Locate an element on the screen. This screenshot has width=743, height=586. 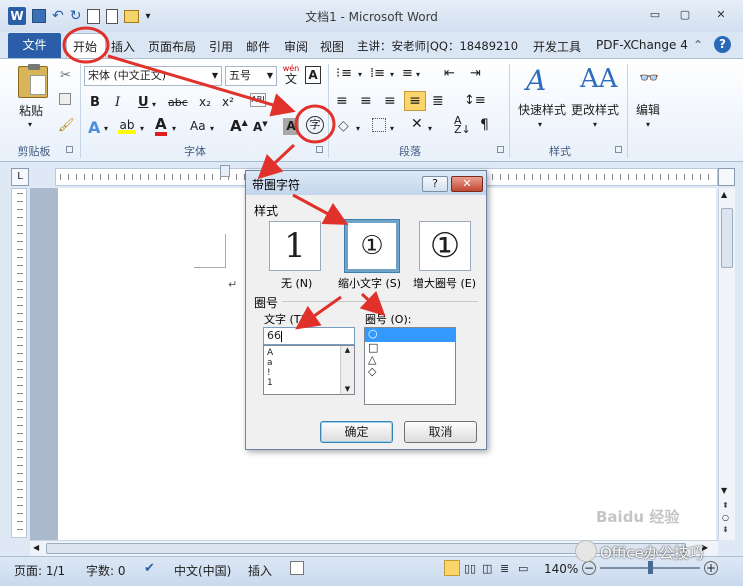
next-page-icon: ⇟ is located at coordinates (725, 529).